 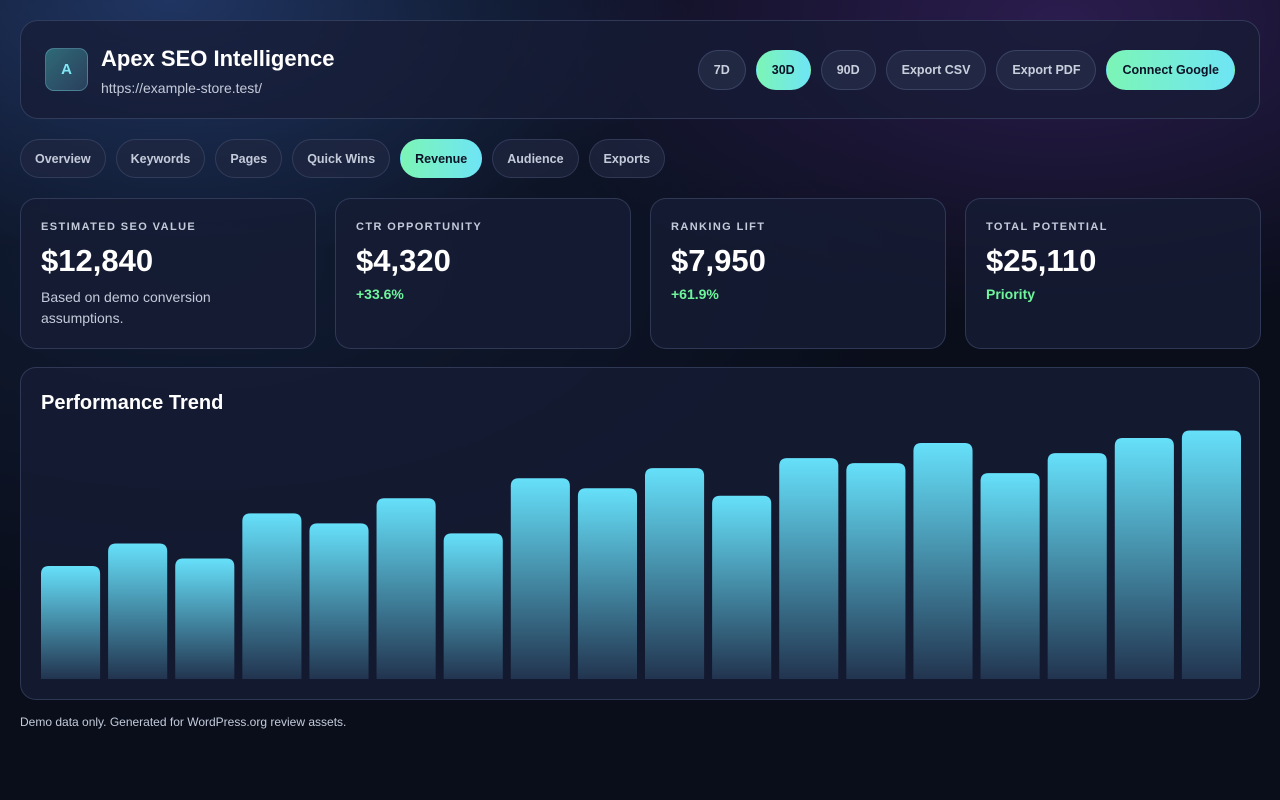 What do you see at coordinates (783, 70) in the screenshot?
I see `range-30d-button: 30D` at bounding box center [783, 70].